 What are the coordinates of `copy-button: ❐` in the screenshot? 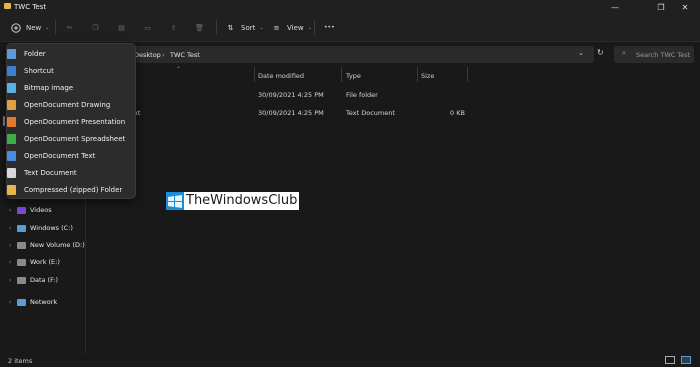 It's located at (98, 27).